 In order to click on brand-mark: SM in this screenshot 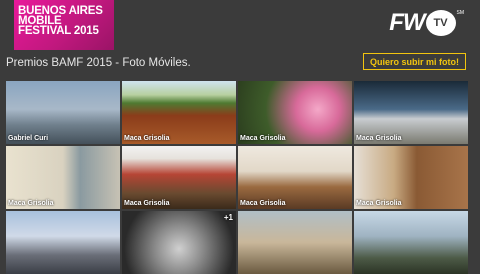, I will do `click(460, 13)`.